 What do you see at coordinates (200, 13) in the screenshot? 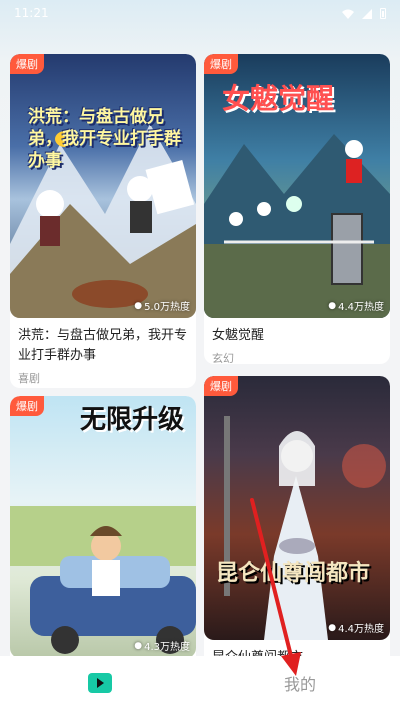
I see `status-bar: 11:21` at bounding box center [200, 13].